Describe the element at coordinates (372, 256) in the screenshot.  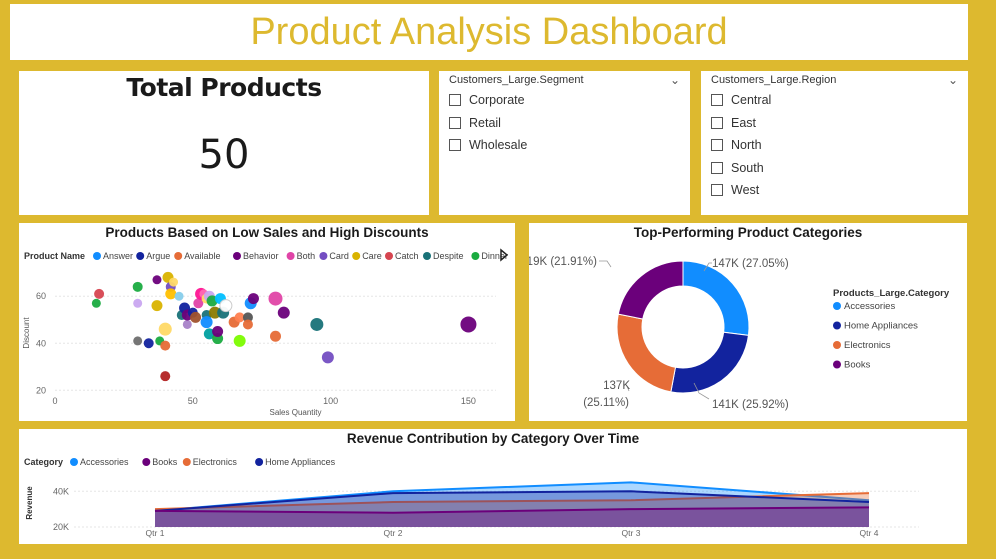
I see `legend-label: Care` at that location.